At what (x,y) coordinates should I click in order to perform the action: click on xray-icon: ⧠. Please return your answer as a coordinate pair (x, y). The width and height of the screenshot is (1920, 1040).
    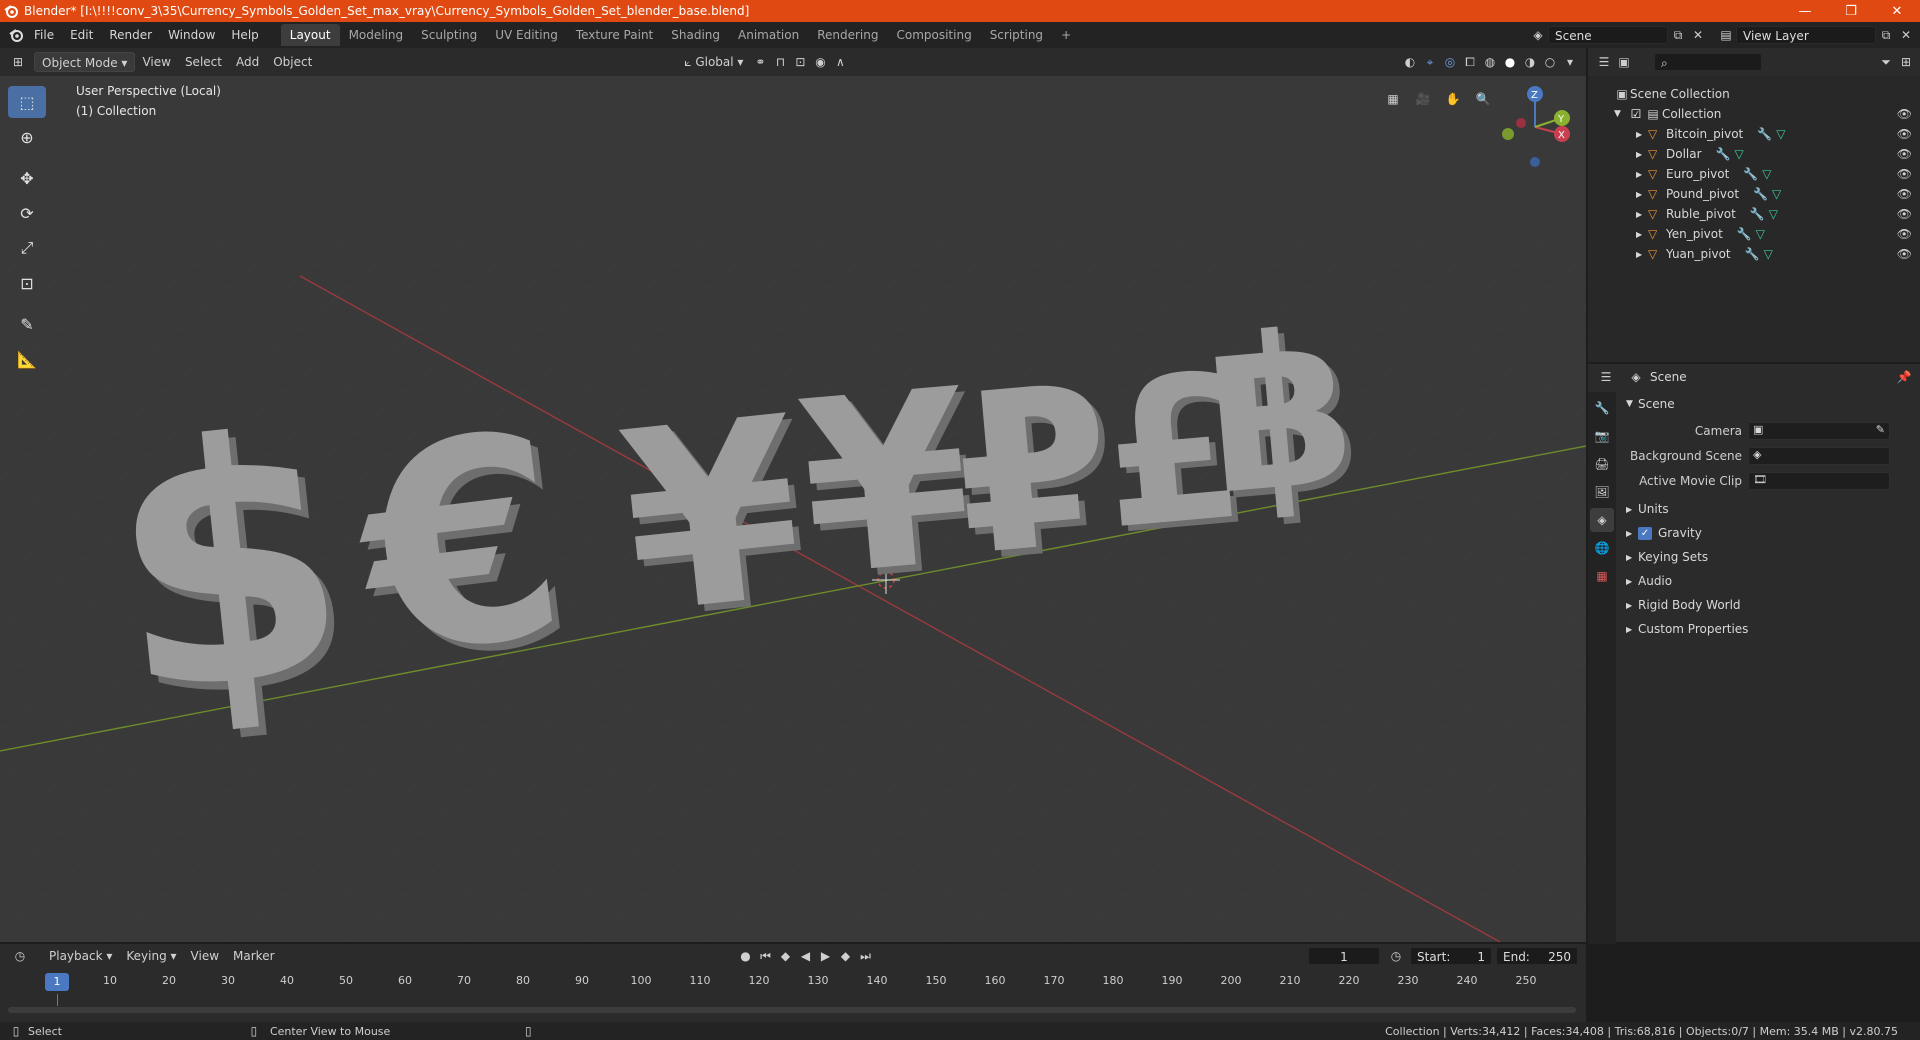
    Looking at the image, I should click on (1470, 62).